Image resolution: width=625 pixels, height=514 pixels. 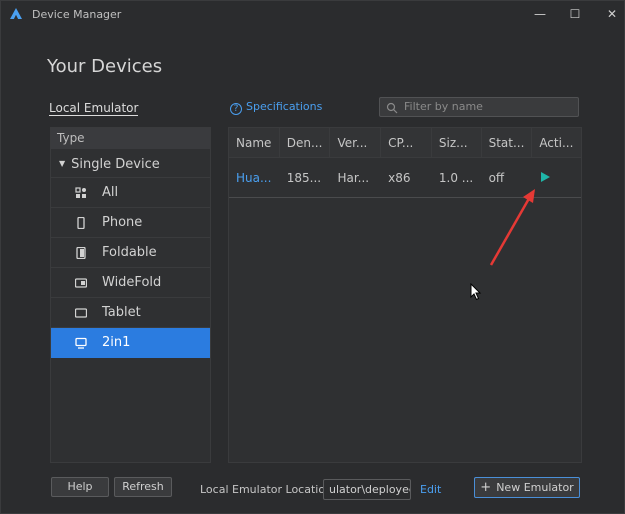 I want to click on specifications-label: Specifications, so click(x=284, y=106).